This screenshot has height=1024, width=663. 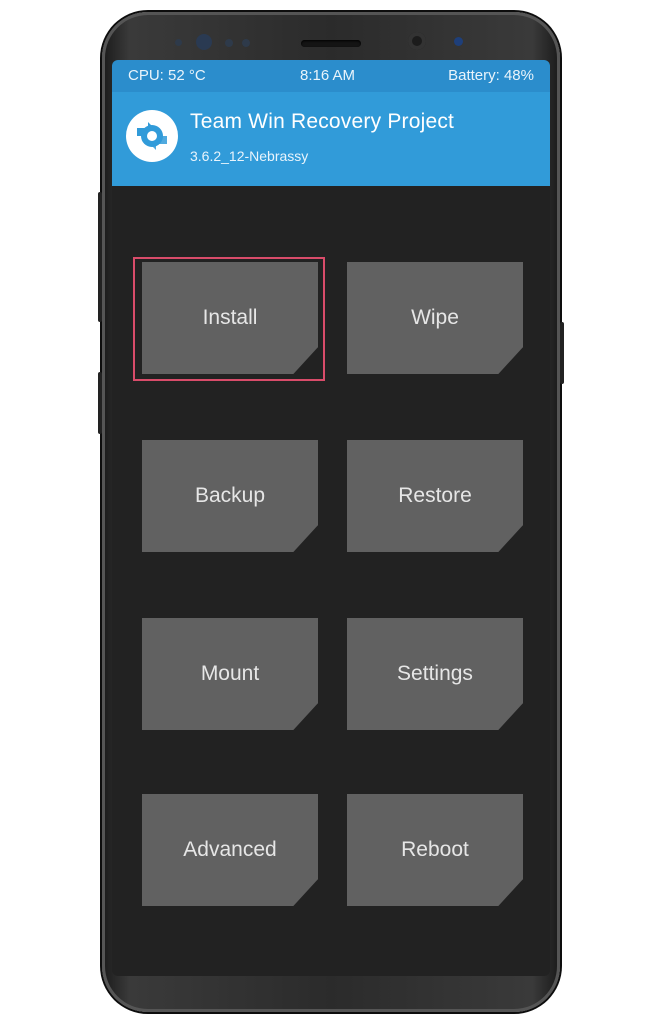 What do you see at coordinates (229, 43) in the screenshot?
I see `light-sensor-icon` at bounding box center [229, 43].